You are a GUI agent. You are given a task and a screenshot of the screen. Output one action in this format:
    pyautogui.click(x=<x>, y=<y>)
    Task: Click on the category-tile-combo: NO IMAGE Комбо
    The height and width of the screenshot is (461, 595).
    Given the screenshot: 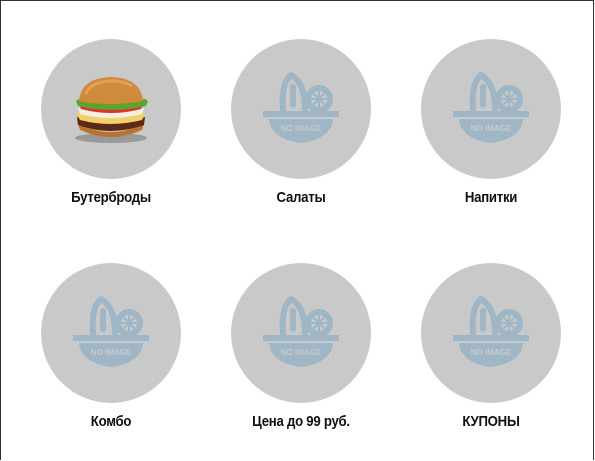 What is the action you would take?
    pyautogui.click(x=111, y=353)
    